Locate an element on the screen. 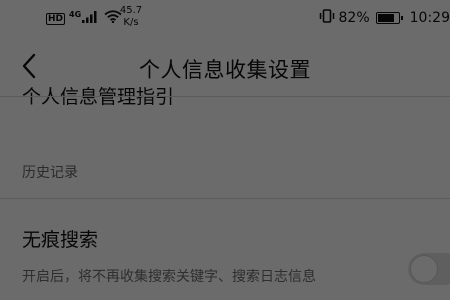  hd-badge: HD is located at coordinates (56, 18).